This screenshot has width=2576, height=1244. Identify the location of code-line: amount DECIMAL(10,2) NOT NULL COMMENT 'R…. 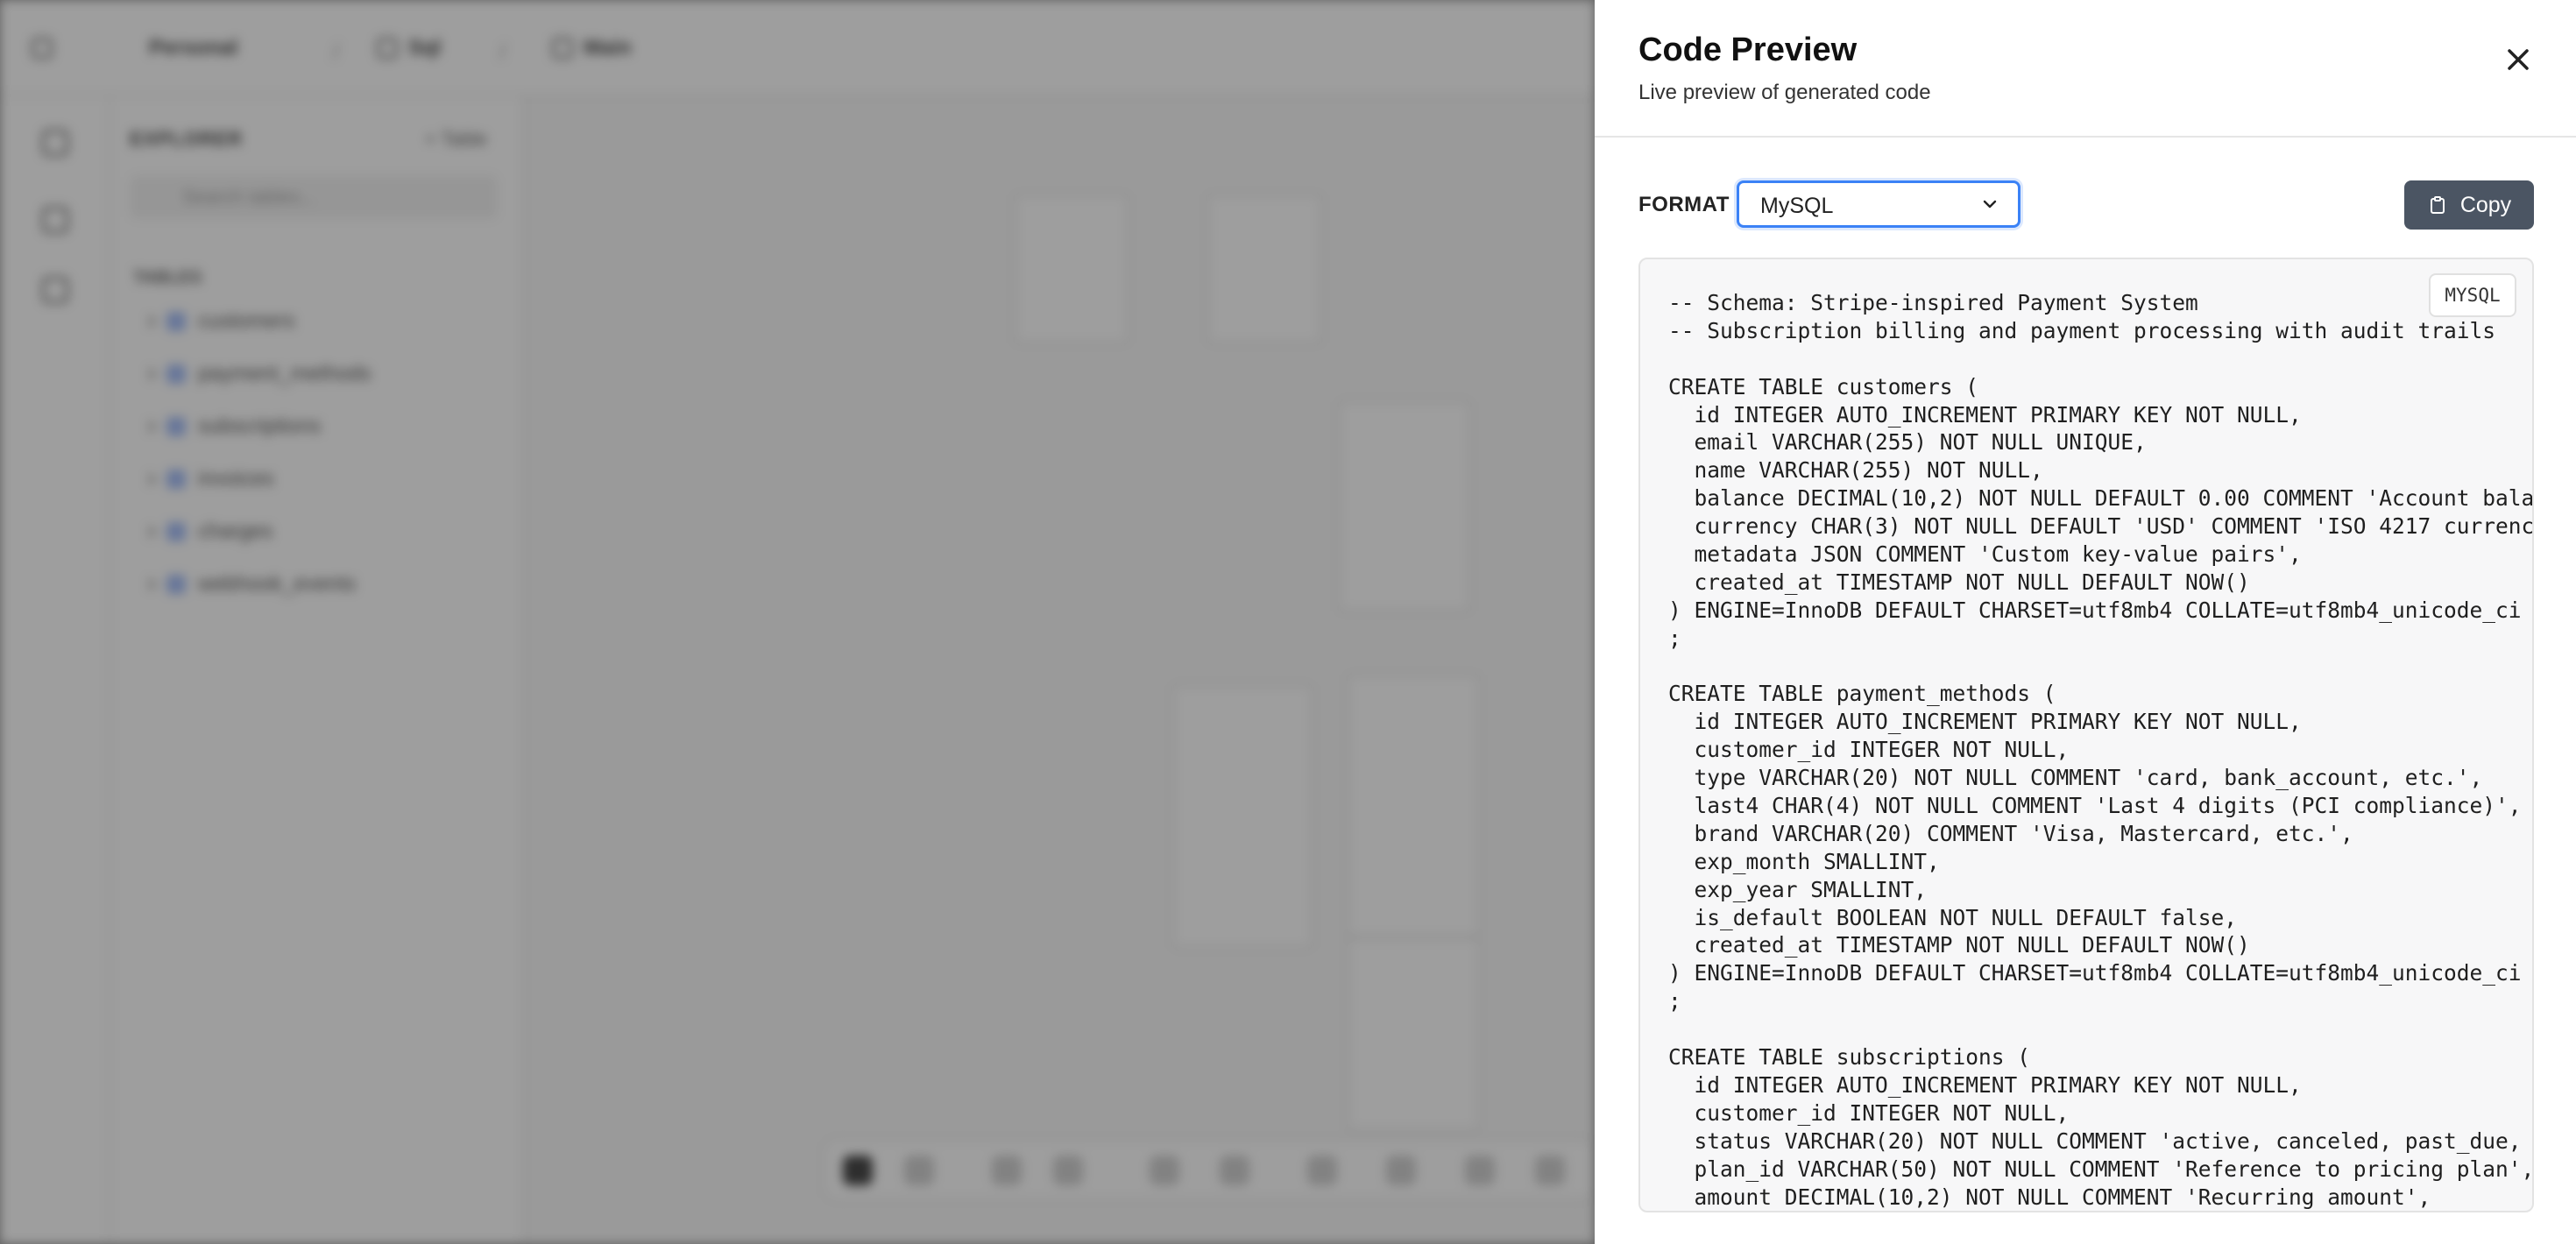
(2049, 1197).